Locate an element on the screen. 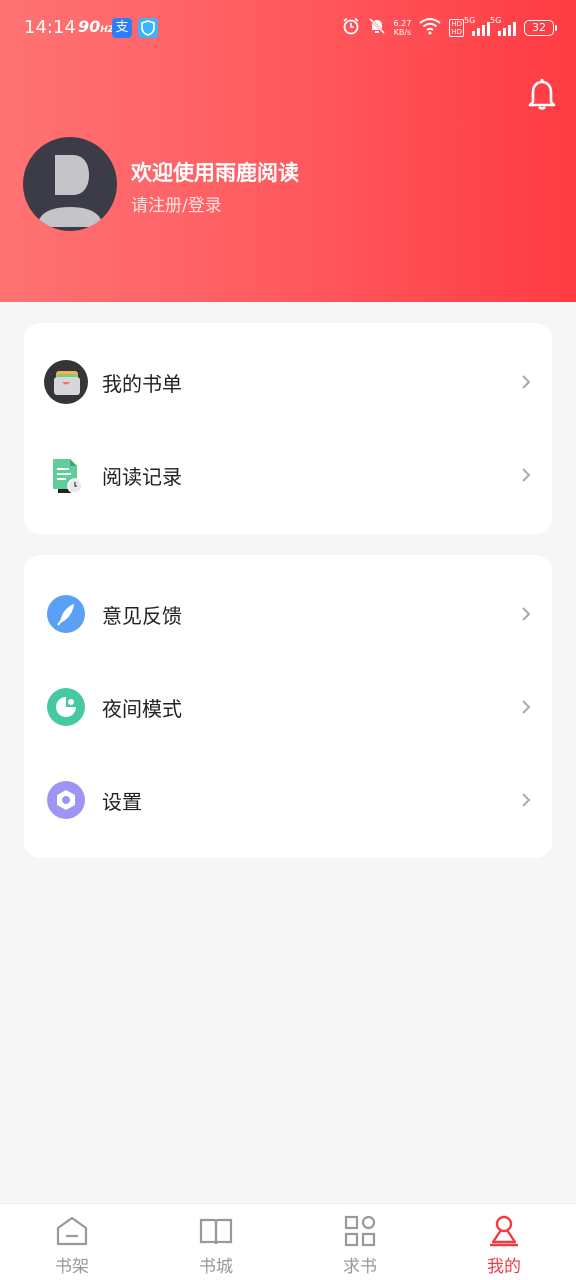  menu-item-night-mode: 夜间模式 is located at coordinates (288, 707).